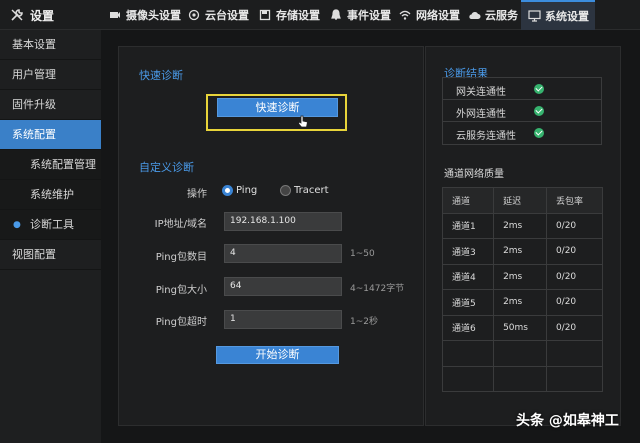 The image size is (640, 443). Describe the element at coordinates (50, 105) in the screenshot. I see `sidebar-item-firmware: 固件升级` at that location.